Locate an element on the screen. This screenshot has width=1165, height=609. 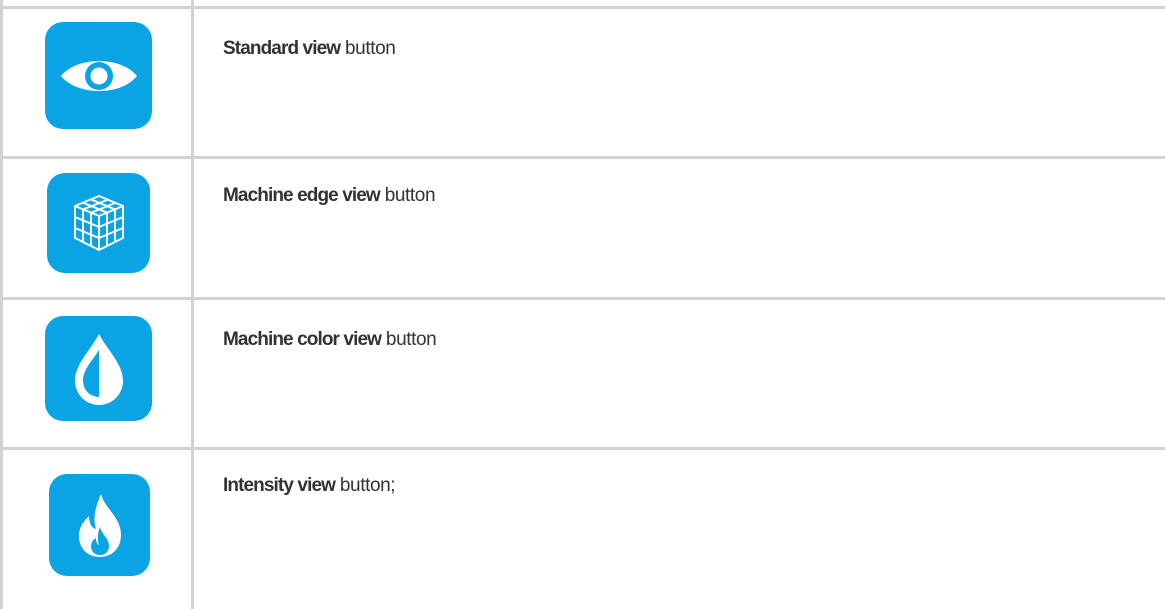
machine-edge-view-description: Machine edge view button is located at coordinates (329, 196).